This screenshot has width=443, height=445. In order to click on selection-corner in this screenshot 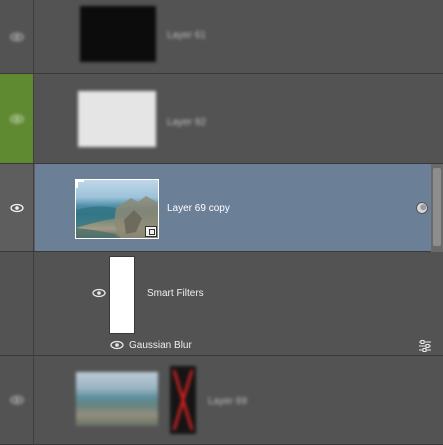, I will do `click(80, 184)`.